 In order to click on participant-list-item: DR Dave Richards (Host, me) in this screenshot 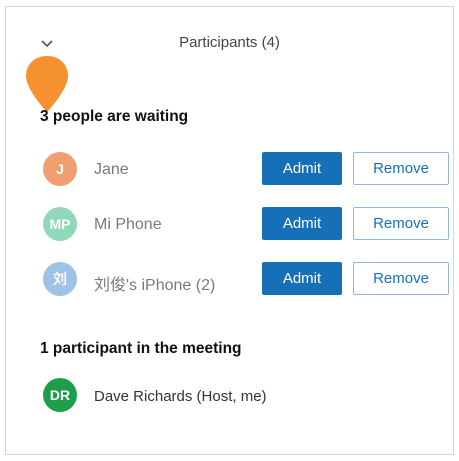, I will do `click(246, 395)`.